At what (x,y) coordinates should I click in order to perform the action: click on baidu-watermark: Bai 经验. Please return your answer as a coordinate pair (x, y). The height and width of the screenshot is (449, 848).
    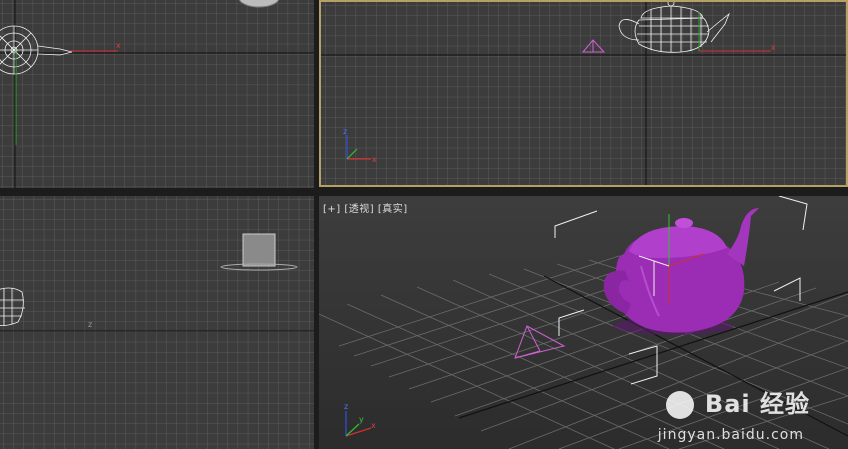
    Looking at the image, I should click on (737, 401).